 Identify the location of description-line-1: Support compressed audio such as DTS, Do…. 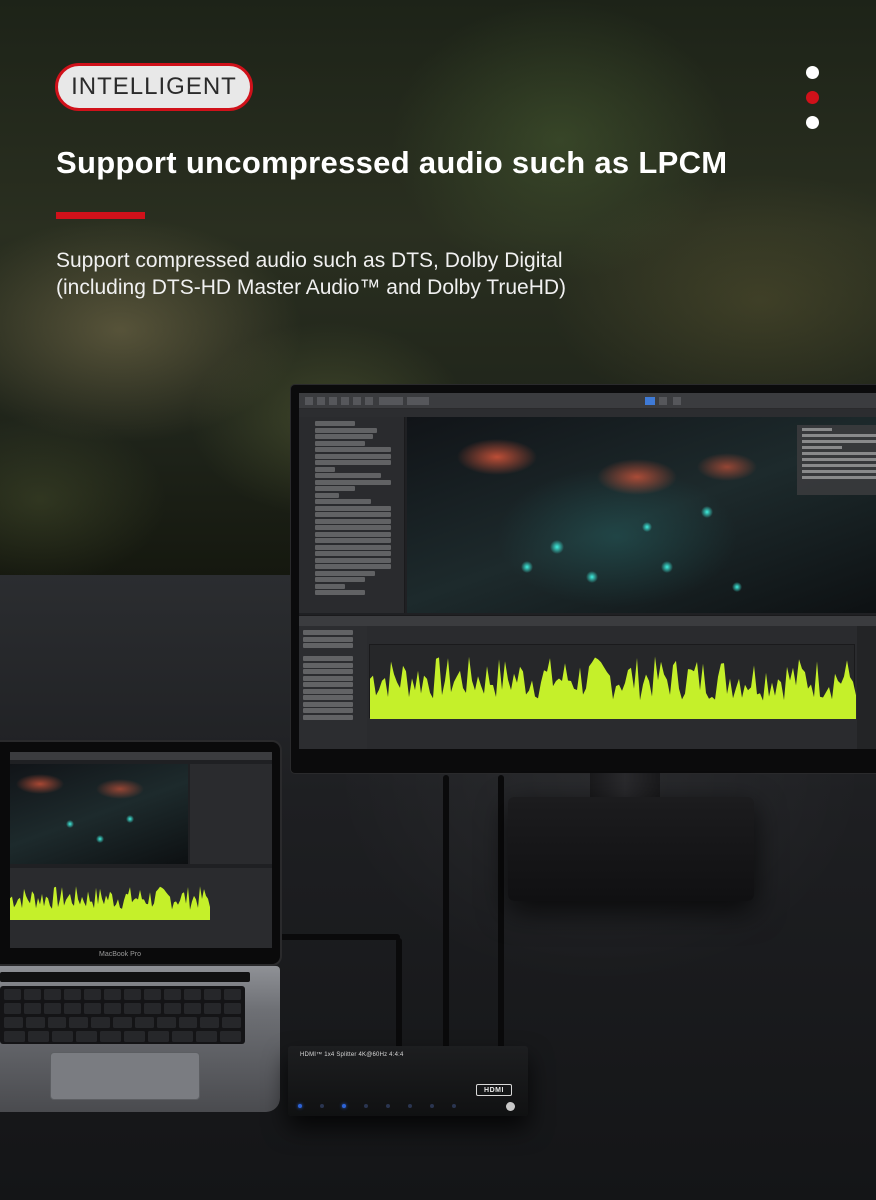
(309, 260).